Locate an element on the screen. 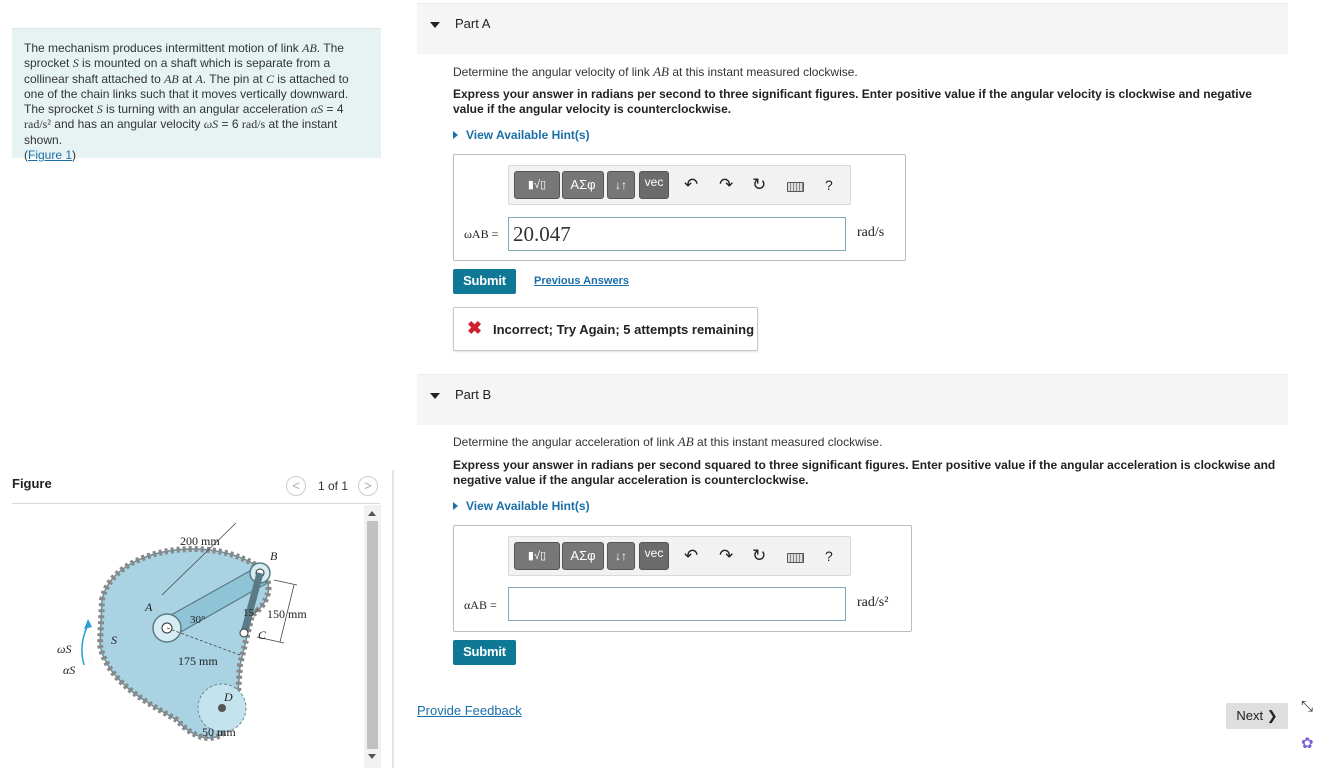 The height and width of the screenshot is (771, 1320). figure-count: 1 of 1 is located at coordinates (333, 486).